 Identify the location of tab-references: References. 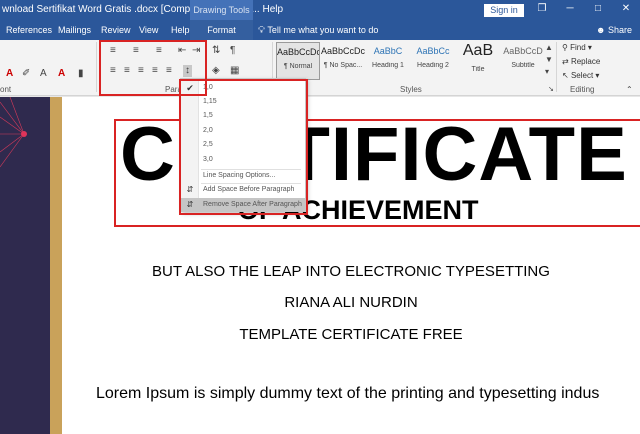
(29, 30).